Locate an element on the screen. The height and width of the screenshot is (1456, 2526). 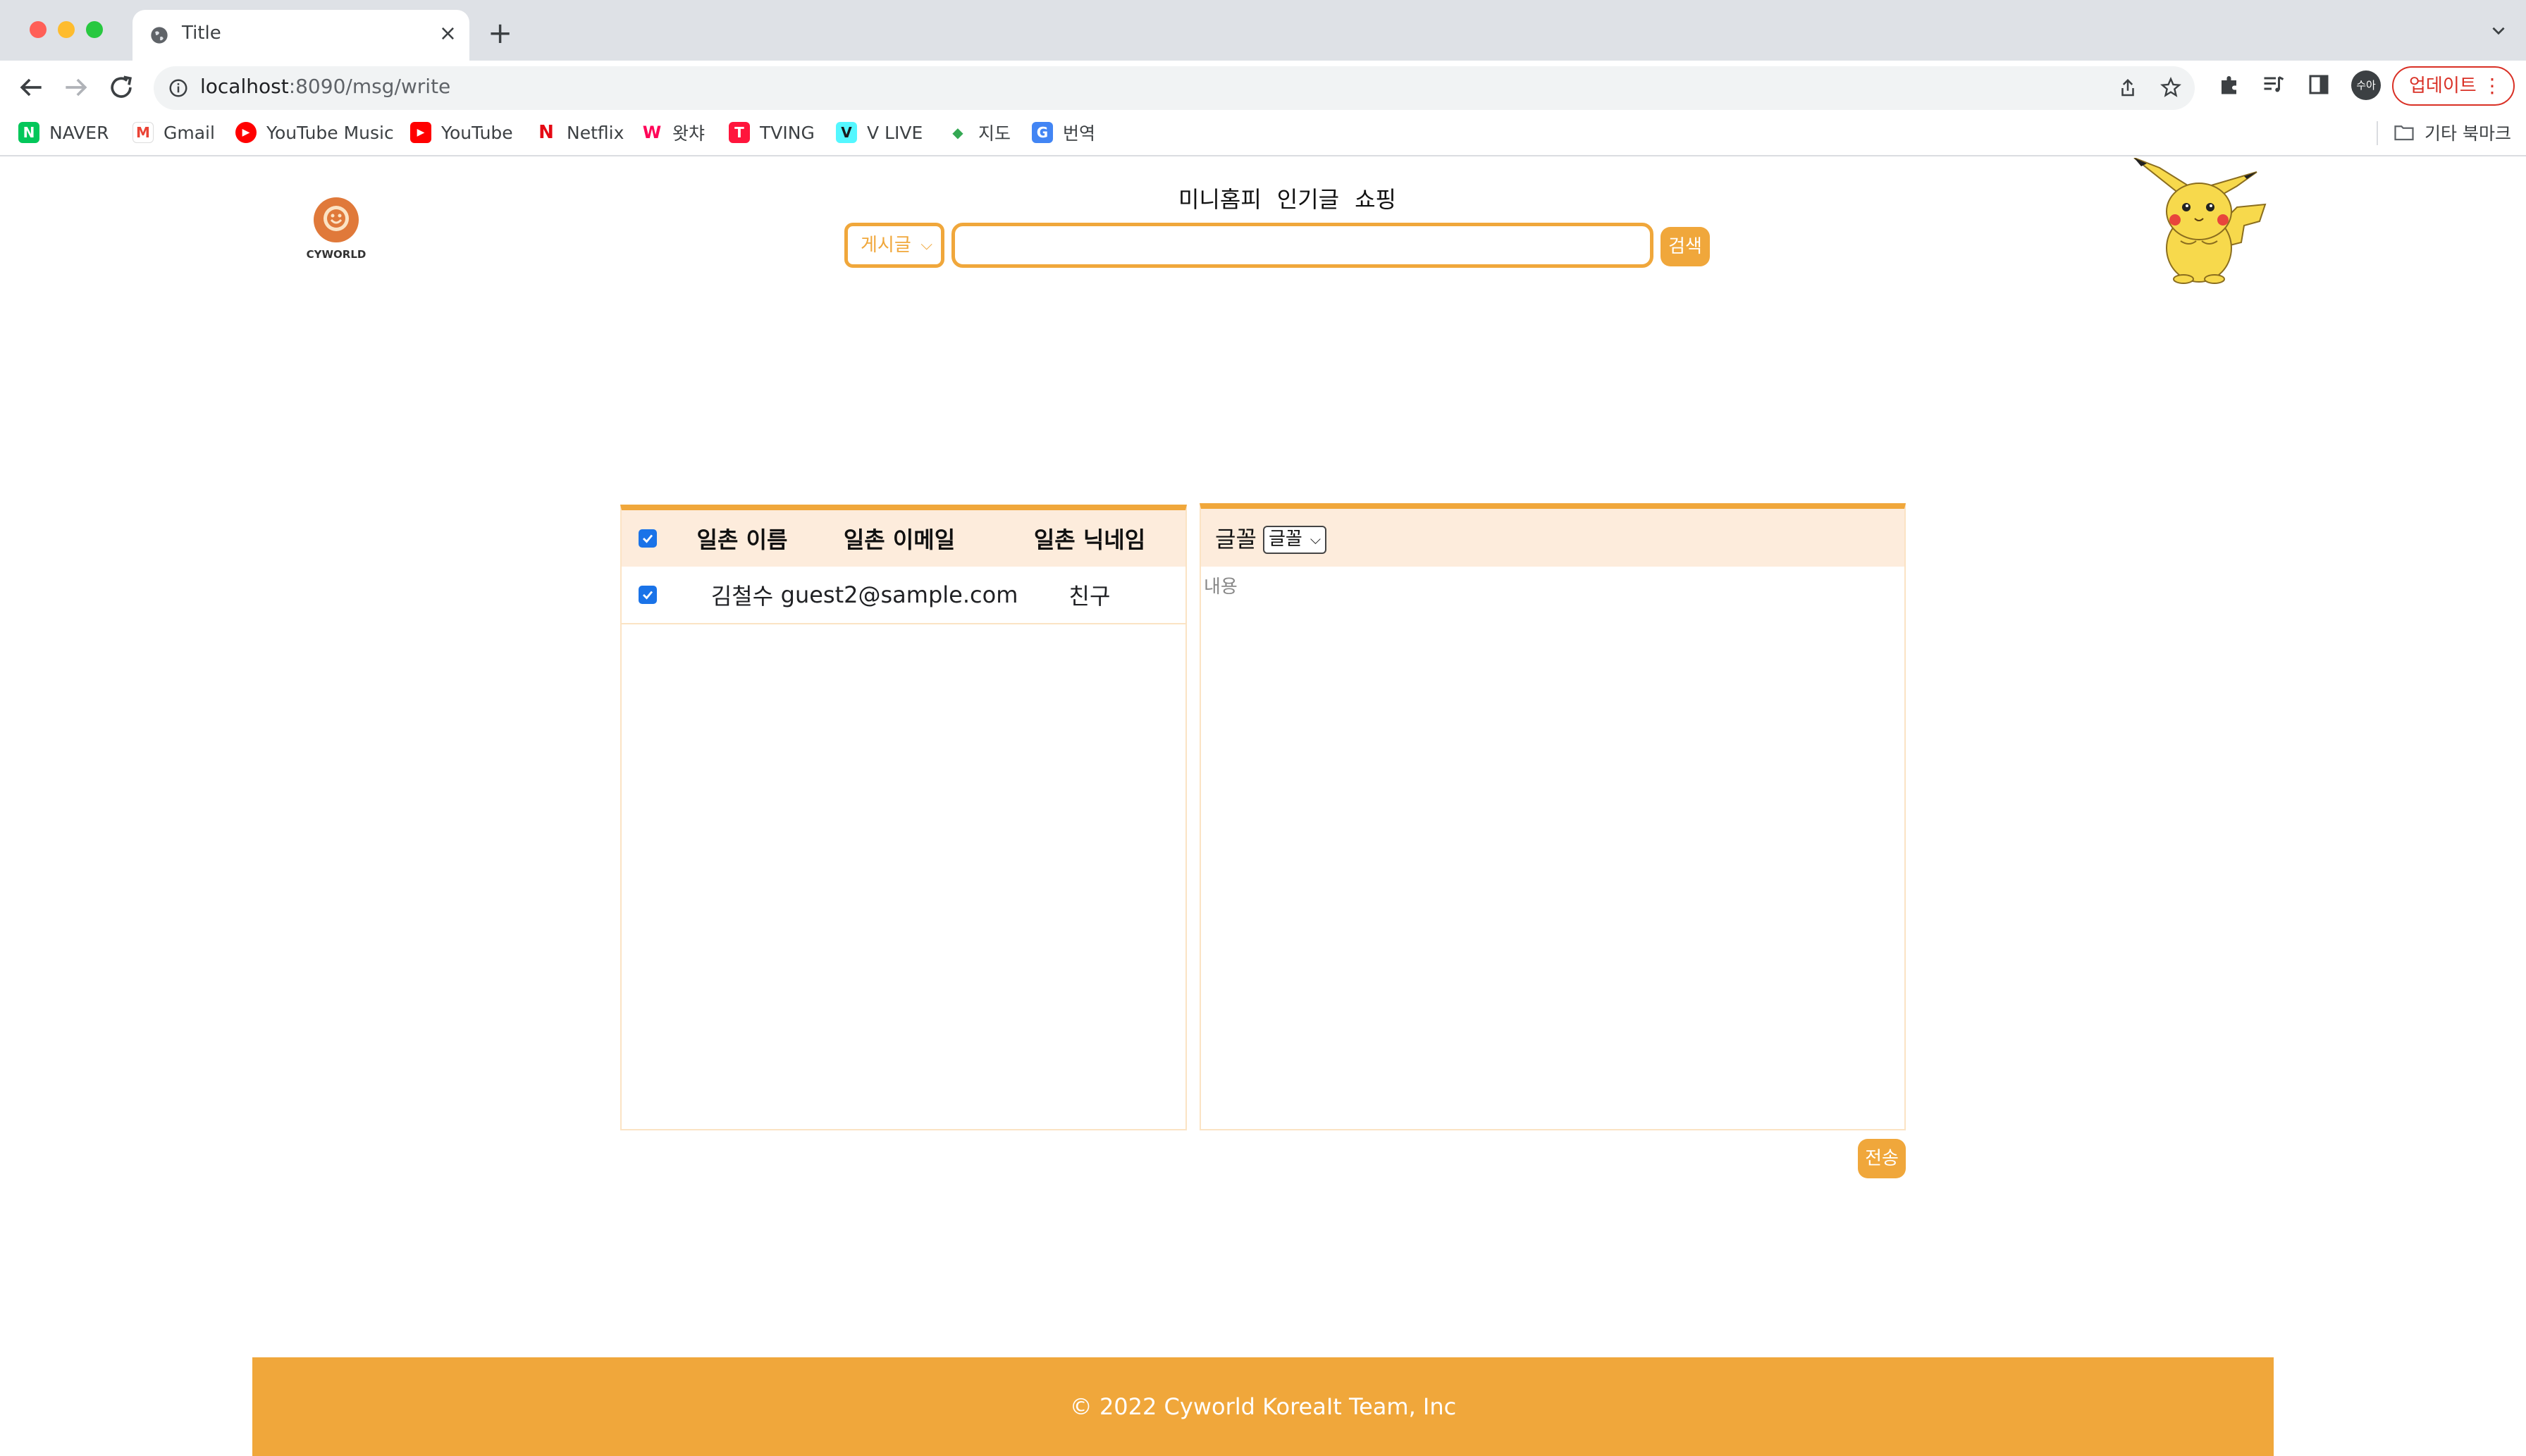
chevron-down-icon is located at coordinates (2498, 30).